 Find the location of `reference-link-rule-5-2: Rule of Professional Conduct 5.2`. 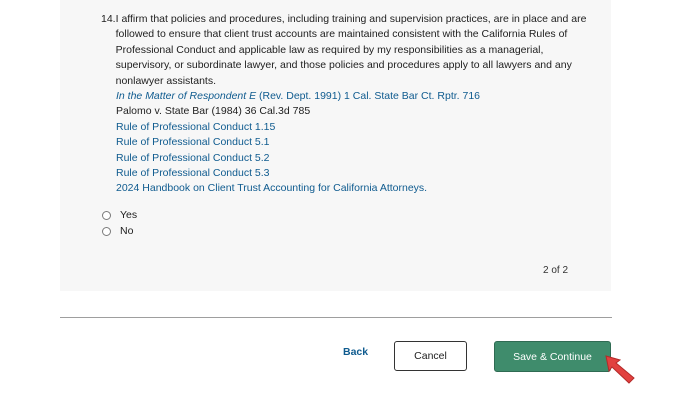

reference-link-rule-5-2: Rule of Professional Conduct 5.2 is located at coordinates (353, 158).